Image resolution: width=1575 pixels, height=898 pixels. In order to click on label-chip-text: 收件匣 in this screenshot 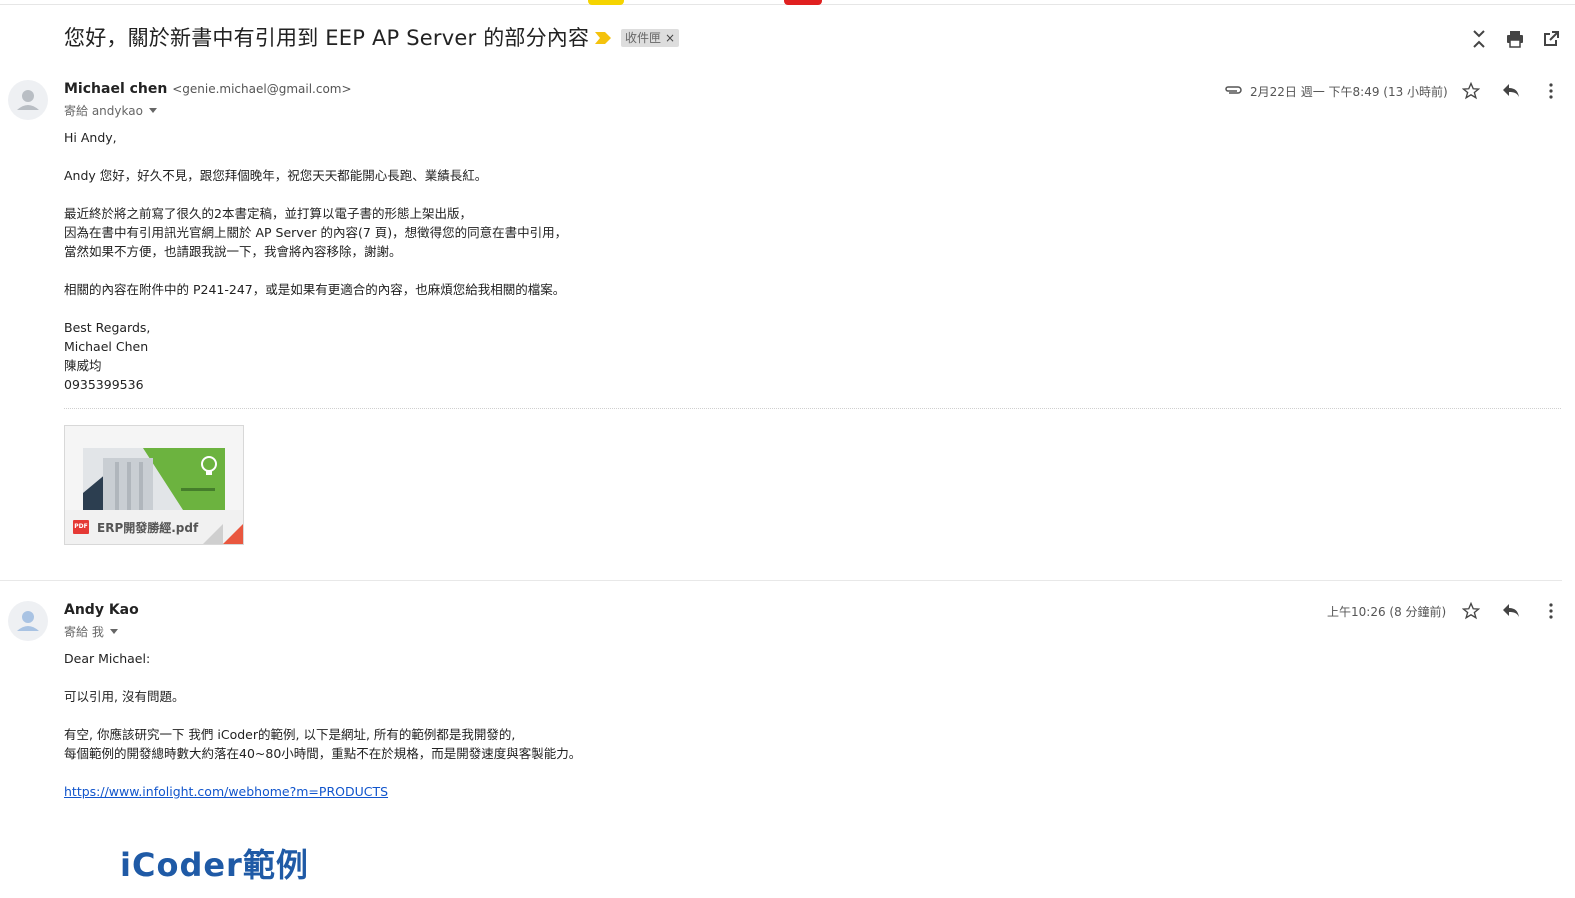, I will do `click(643, 38)`.